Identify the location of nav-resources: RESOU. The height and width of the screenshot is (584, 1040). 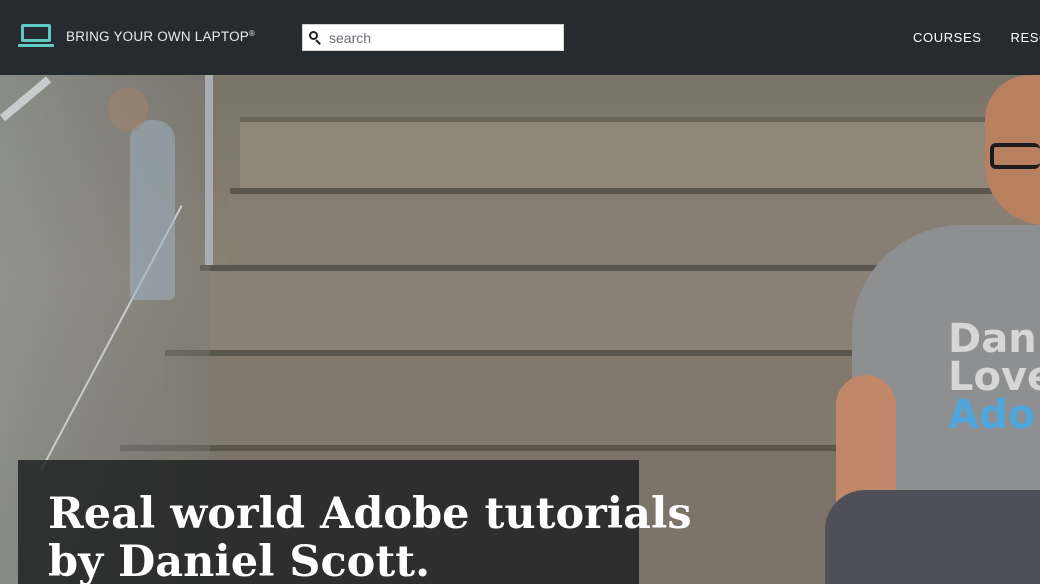
(1025, 37).